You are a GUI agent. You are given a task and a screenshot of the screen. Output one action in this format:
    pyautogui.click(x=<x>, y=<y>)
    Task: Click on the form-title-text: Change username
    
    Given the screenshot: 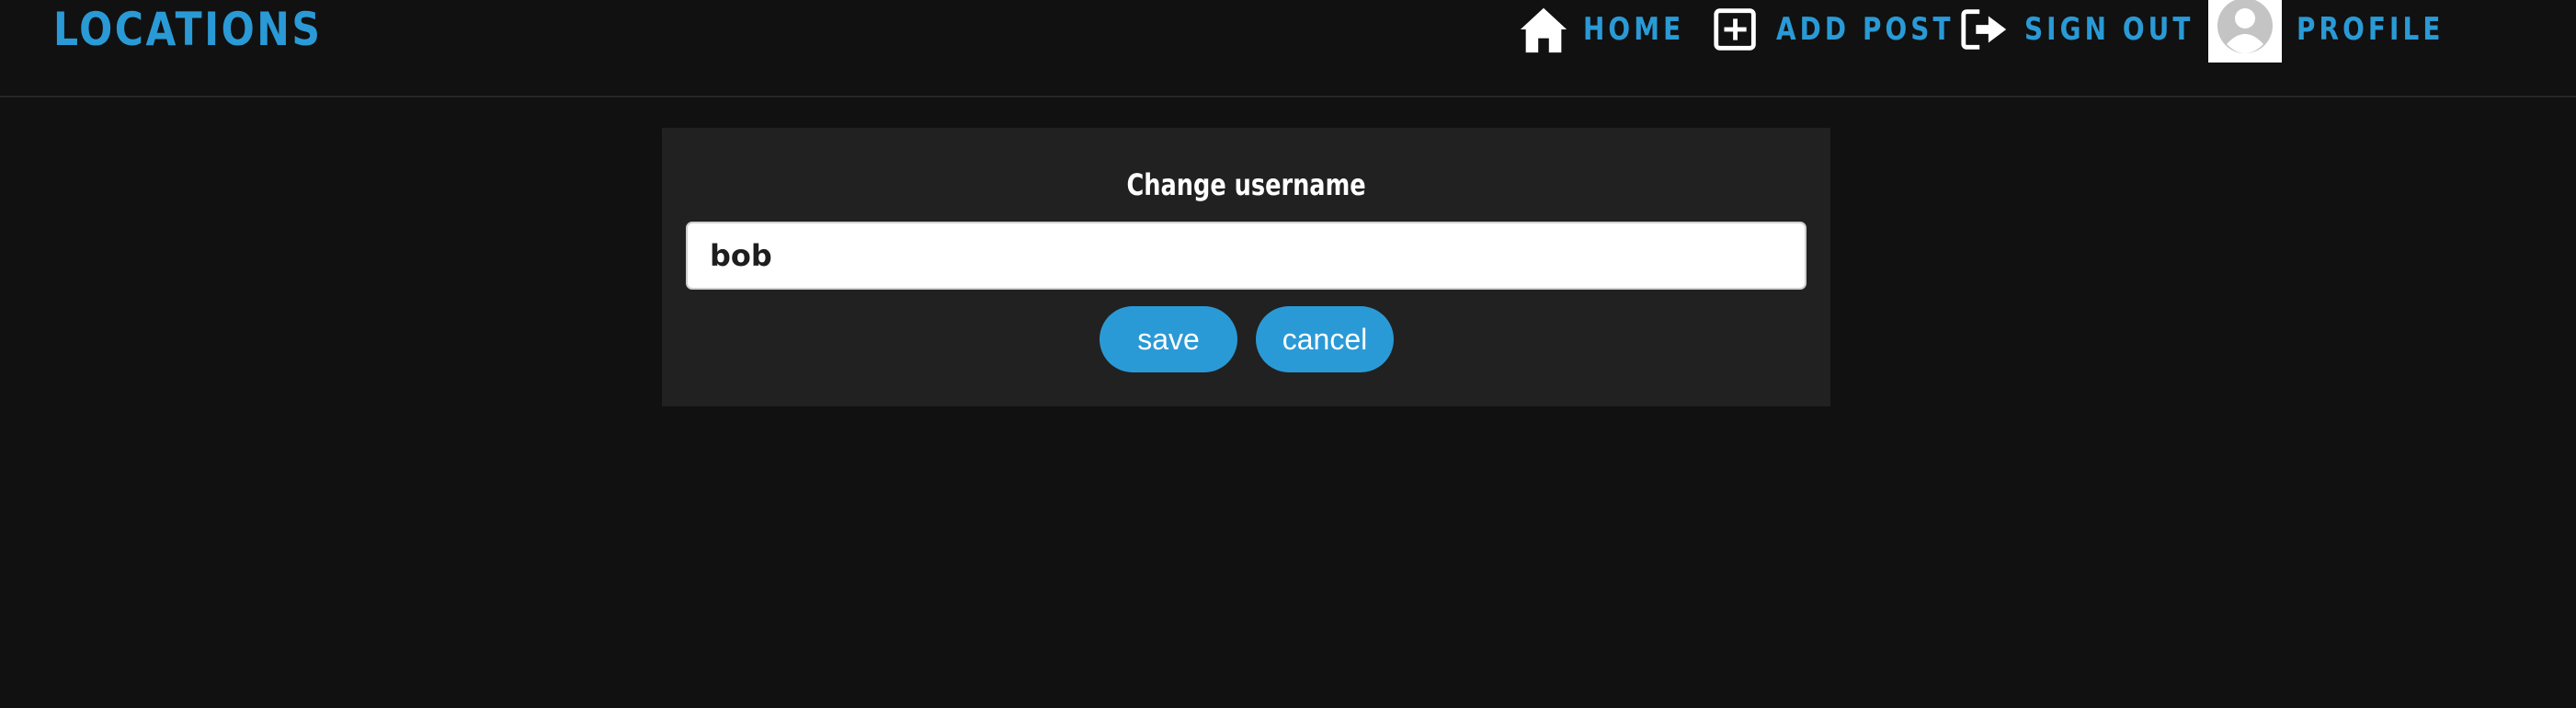 What is the action you would take?
    pyautogui.click(x=1246, y=184)
    